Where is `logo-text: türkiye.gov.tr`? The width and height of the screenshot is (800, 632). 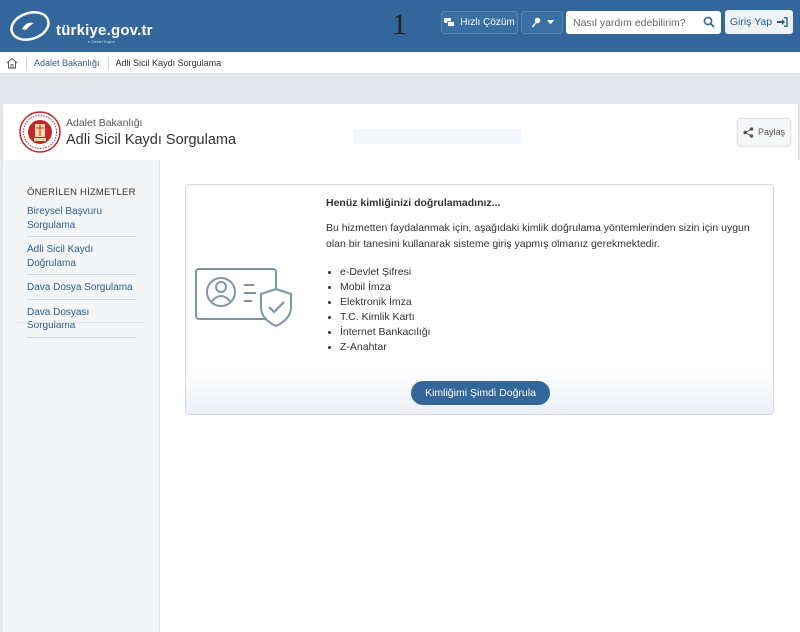 logo-text: türkiye.gov.tr is located at coordinates (104, 30).